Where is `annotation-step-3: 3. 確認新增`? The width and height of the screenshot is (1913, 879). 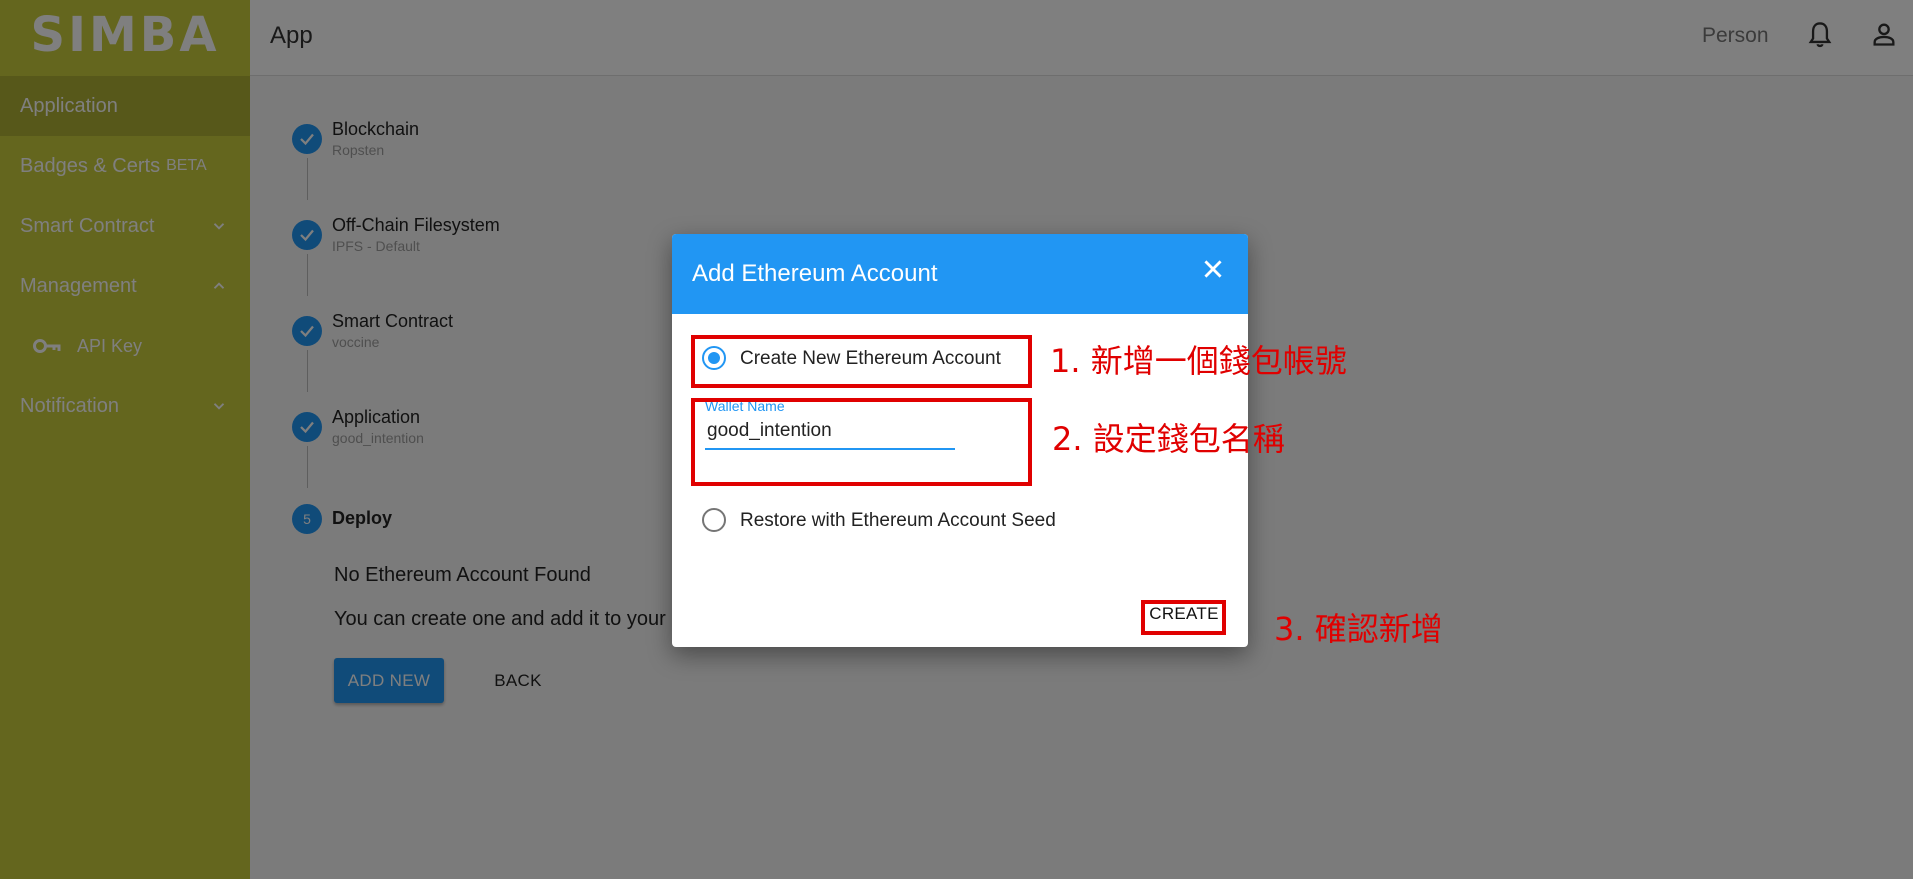
annotation-step-3: 3. 確認新增 is located at coordinates (1358, 629).